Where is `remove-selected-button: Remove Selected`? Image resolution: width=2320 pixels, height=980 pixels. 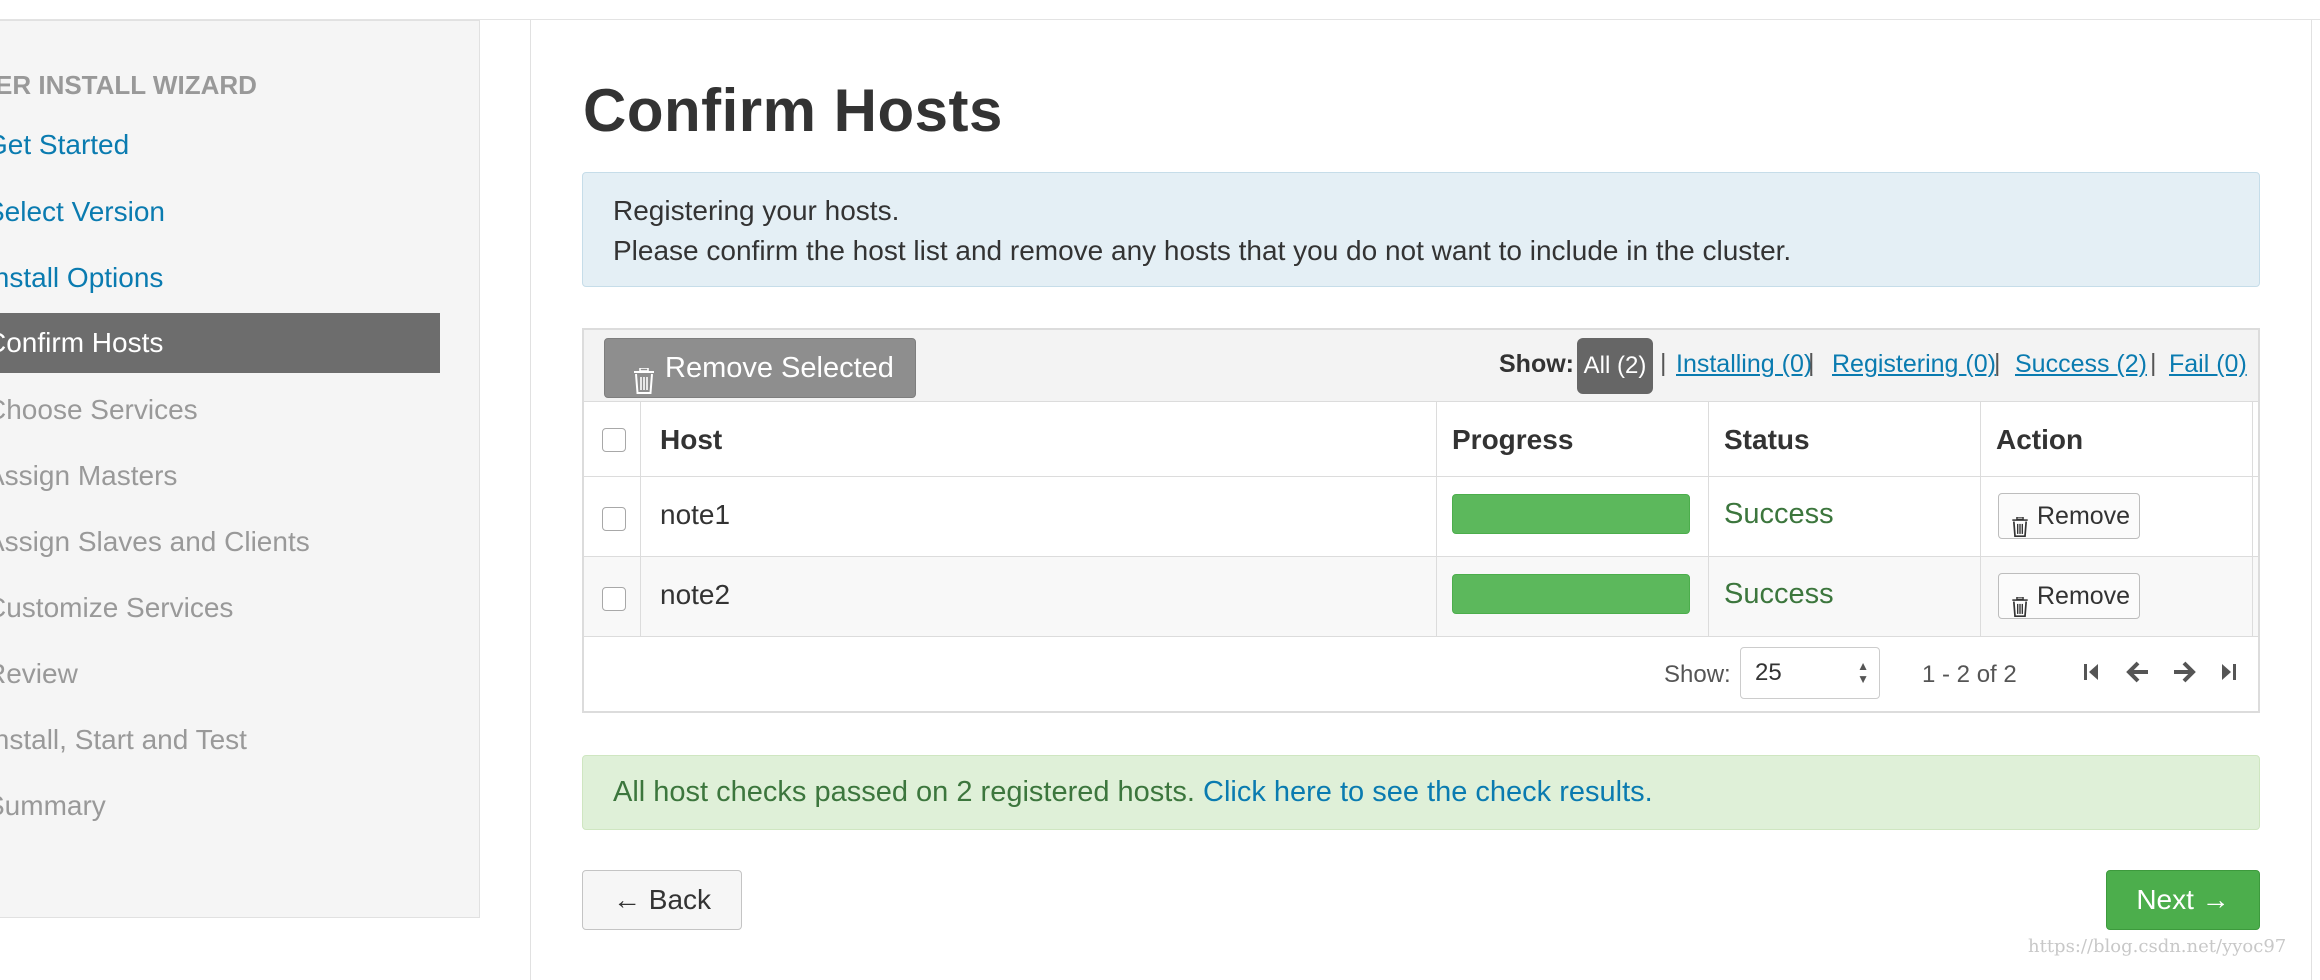
remove-selected-button: Remove Selected is located at coordinates (760, 368).